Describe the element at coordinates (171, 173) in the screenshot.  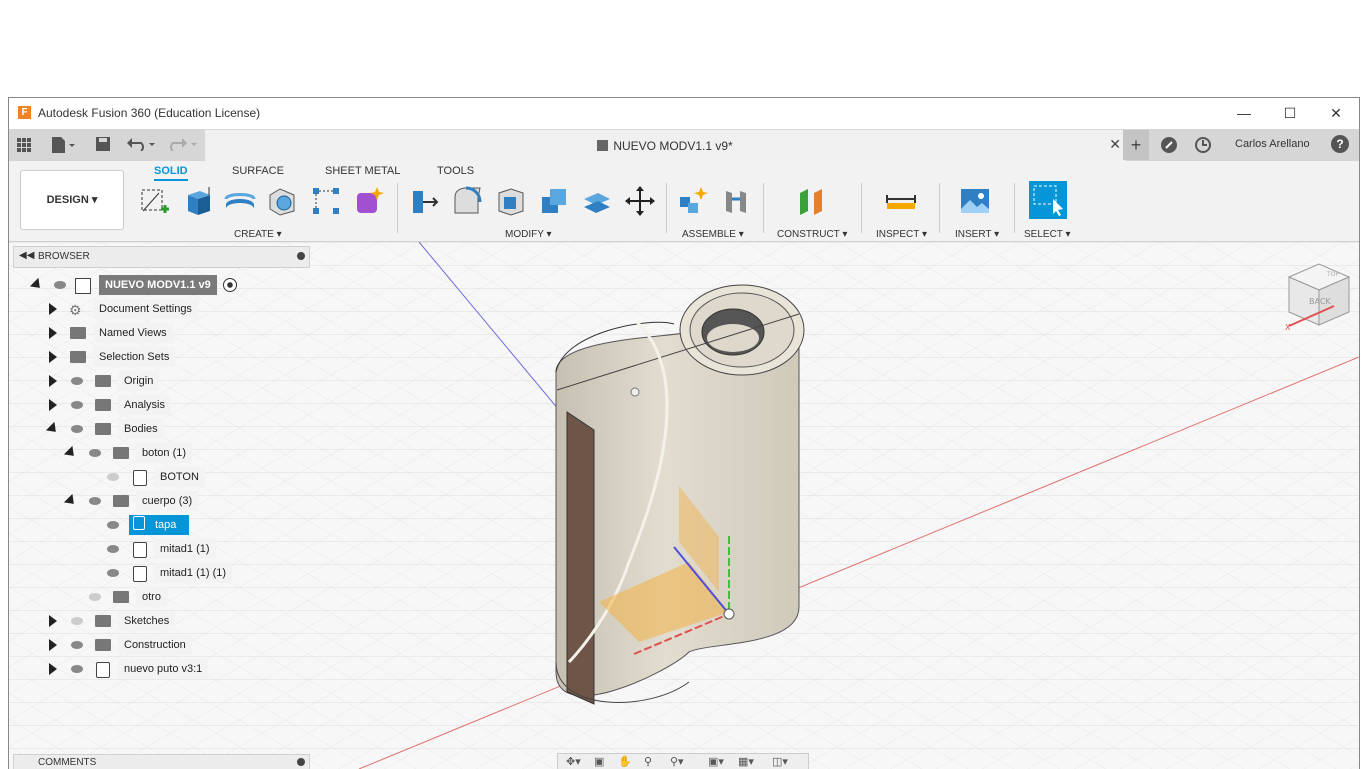
I see `tab-solid: SOLID` at that location.